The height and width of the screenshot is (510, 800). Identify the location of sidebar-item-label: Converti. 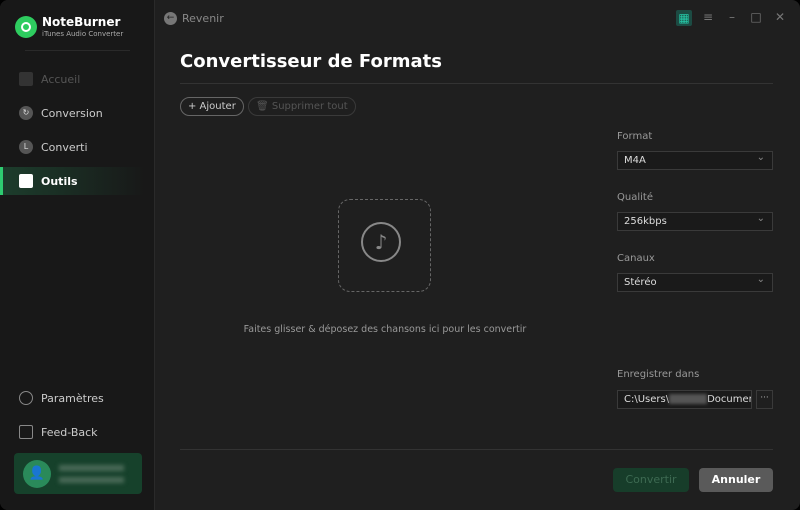
(64, 147).